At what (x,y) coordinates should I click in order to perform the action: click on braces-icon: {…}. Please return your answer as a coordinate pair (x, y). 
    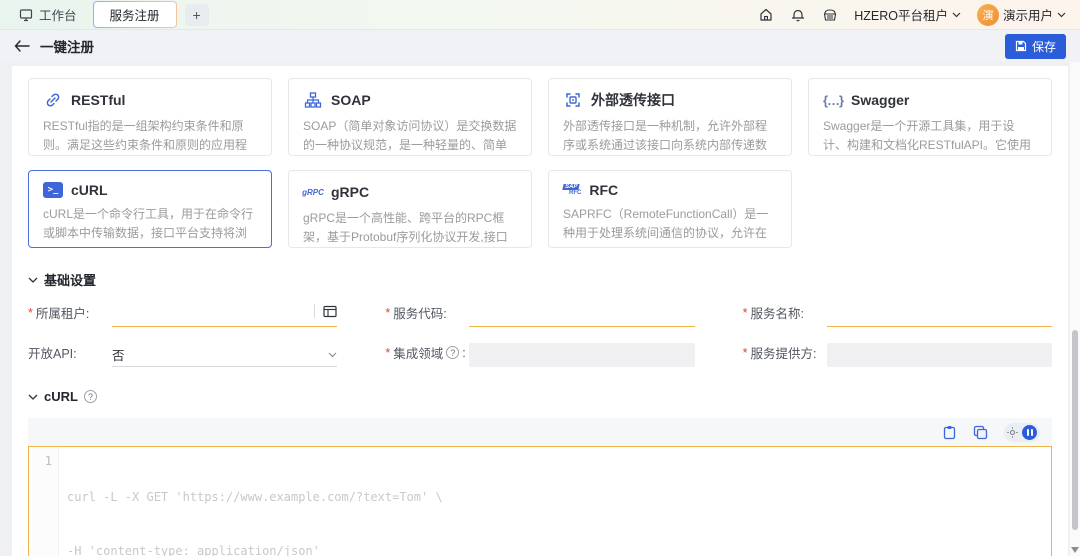
    Looking at the image, I should click on (833, 100).